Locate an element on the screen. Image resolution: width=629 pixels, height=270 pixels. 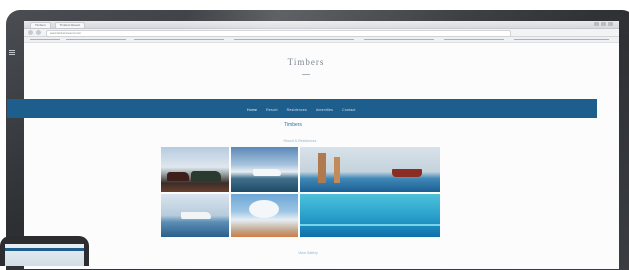
nav-item-resort: Resort is located at coordinates (272, 110).